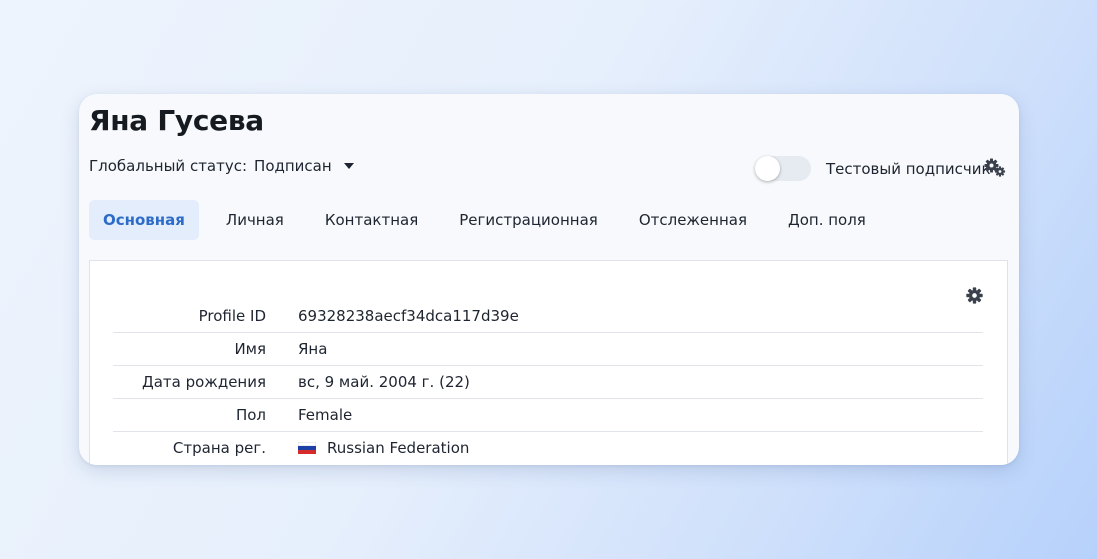 This screenshot has height=559, width=1097. I want to click on gears-icon, so click(995, 168).